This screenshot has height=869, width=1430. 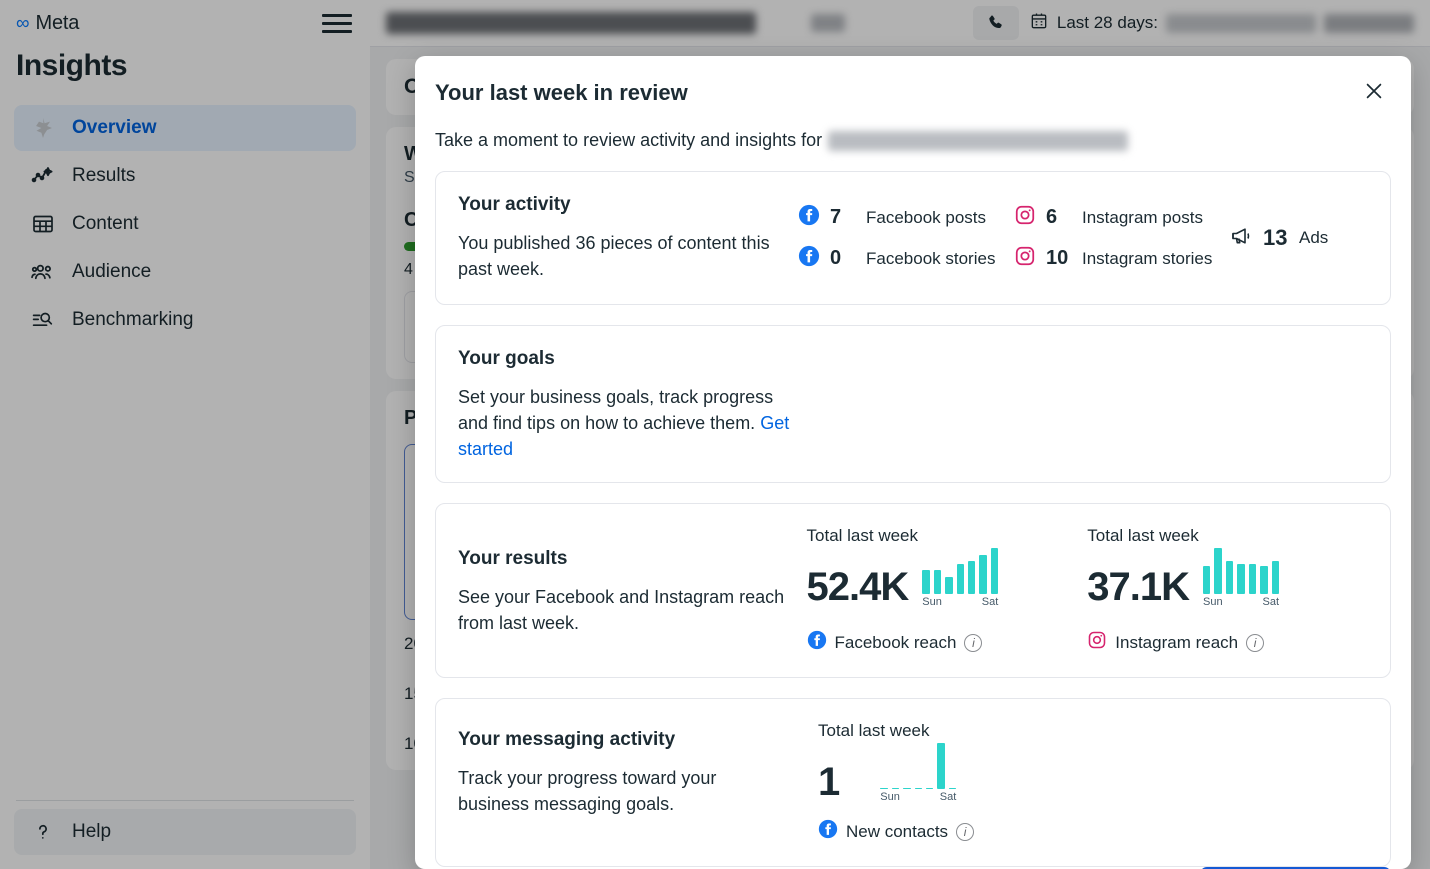 I want to click on metric-value-row: 1 Sun Sat, so click(x=968, y=773).